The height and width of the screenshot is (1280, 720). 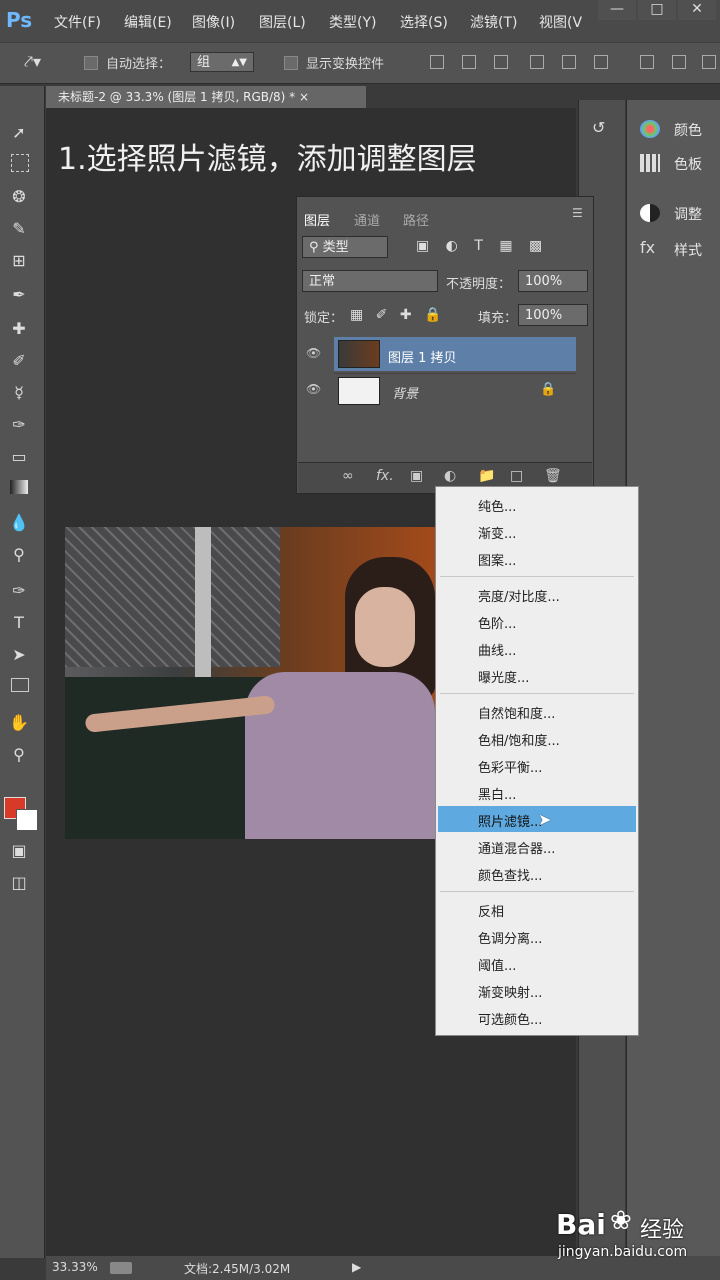 I want to click on align-bottom-icon, so click(x=501, y=62).